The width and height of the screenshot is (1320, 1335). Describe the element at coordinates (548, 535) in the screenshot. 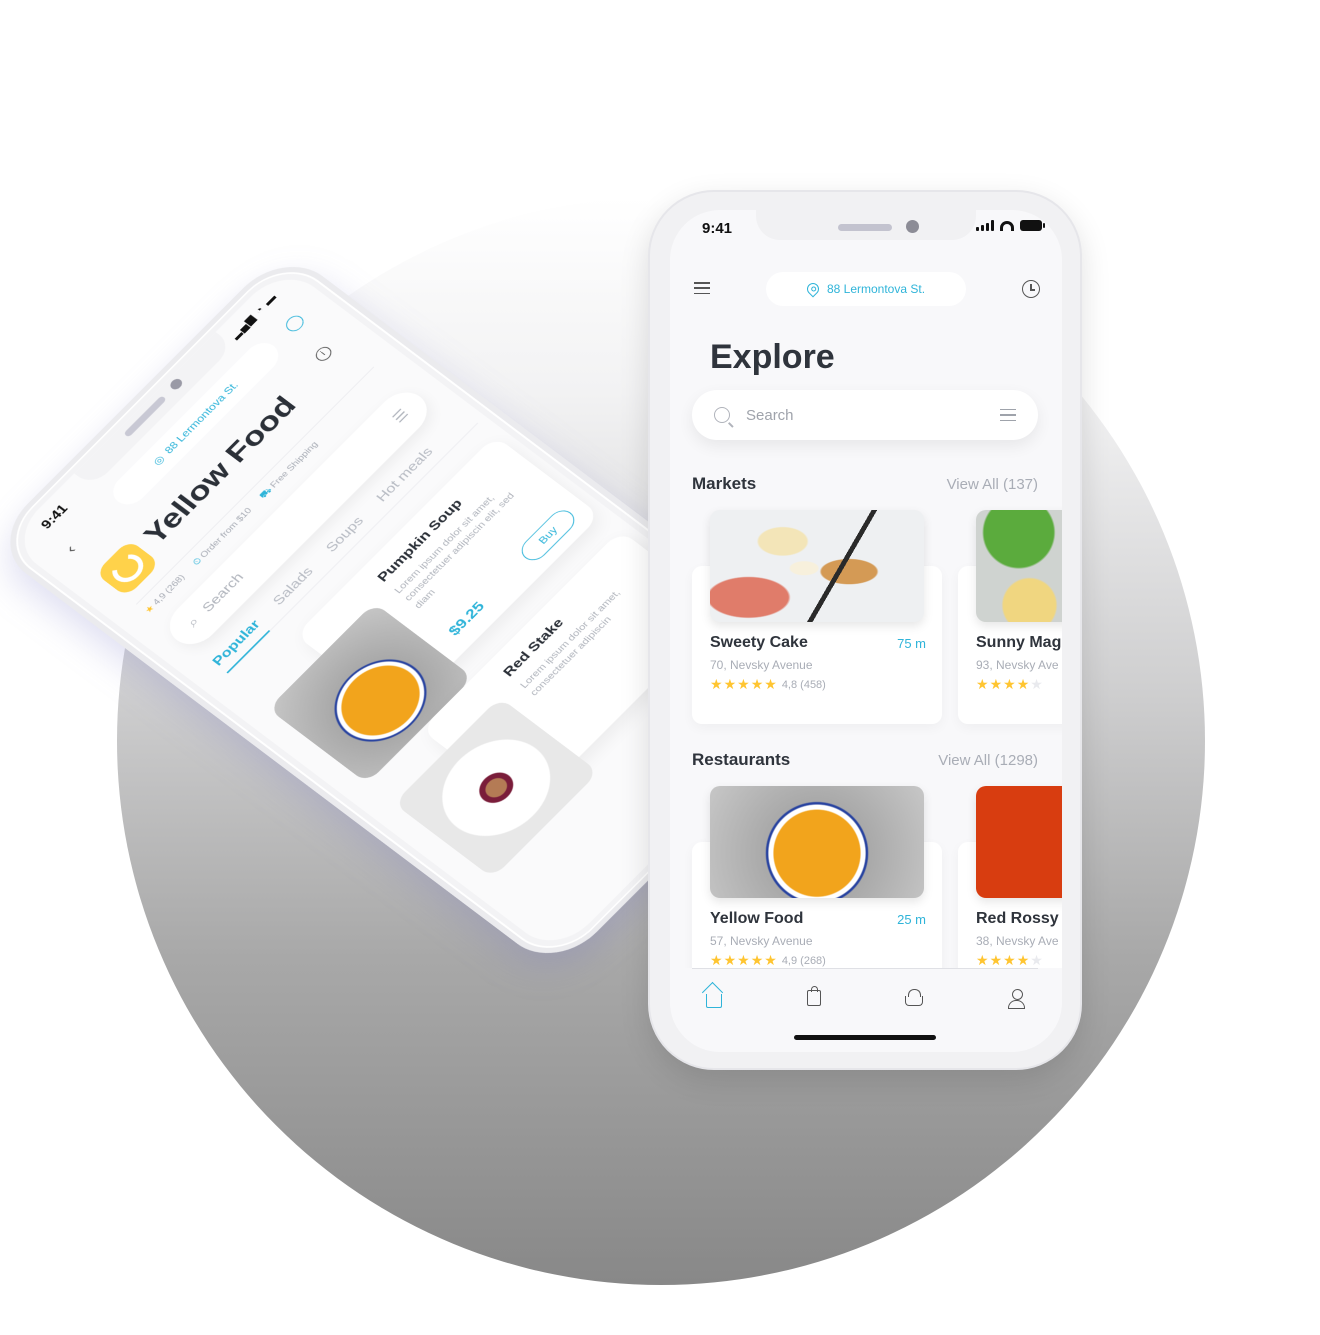

I see `buy-button: Buy` at that location.